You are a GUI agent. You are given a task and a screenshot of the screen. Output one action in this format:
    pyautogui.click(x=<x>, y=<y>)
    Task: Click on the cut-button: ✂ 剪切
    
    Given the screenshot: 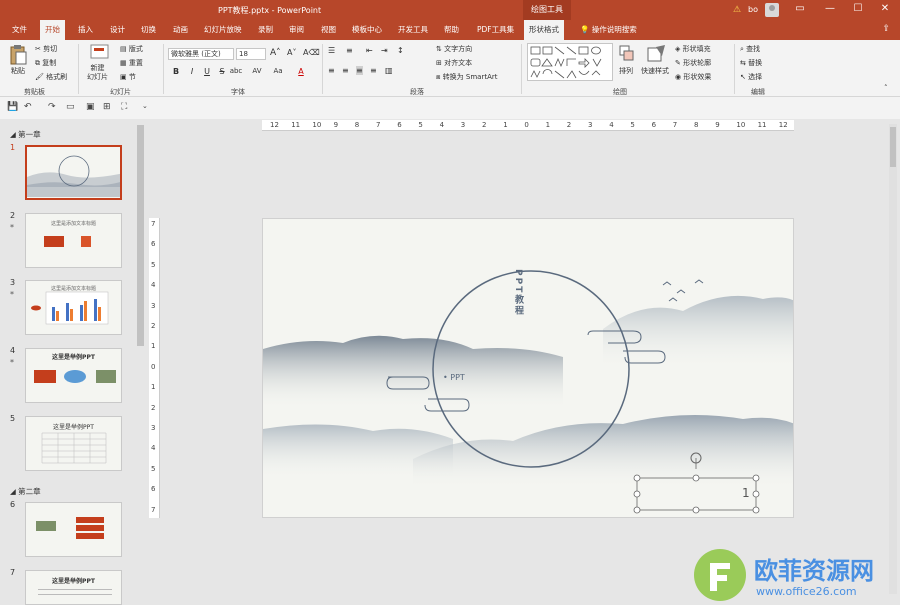 What is the action you would take?
    pyautogui.click(x=46, y=49)
    